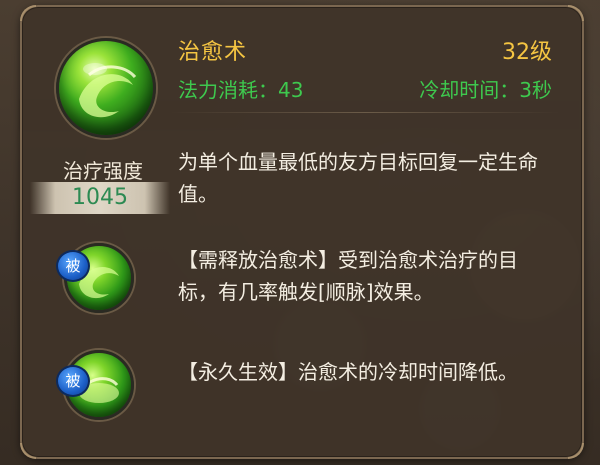  I want to click on header-divider, so click(365, 112).